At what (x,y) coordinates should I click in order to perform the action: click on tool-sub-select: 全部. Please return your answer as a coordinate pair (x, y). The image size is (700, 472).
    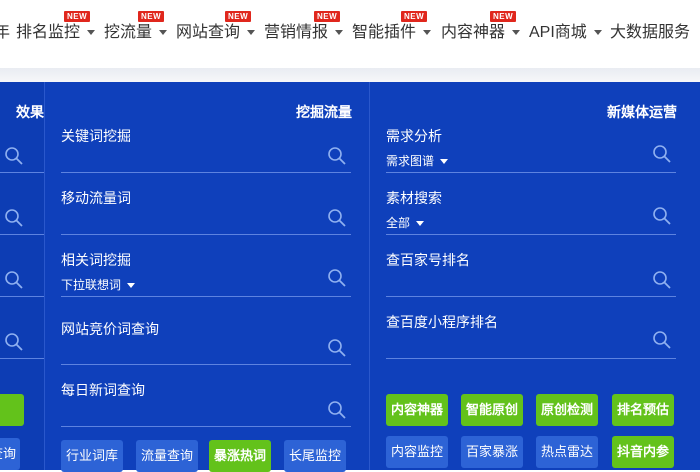
    Looking at the image, I should click on (405, 222).